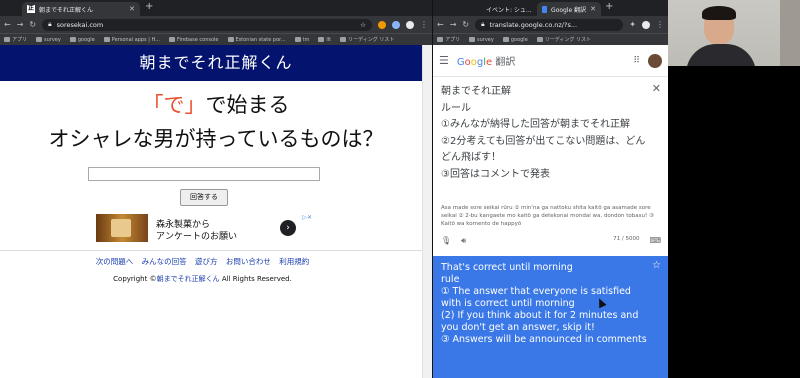 This screenshot has height=378, width=800. Describe the element at coordinates (551, 241) in the screenshot. I see `source-footer: 🎙︎ 🔊︎ 71 / 5000 ⌨` at that location.